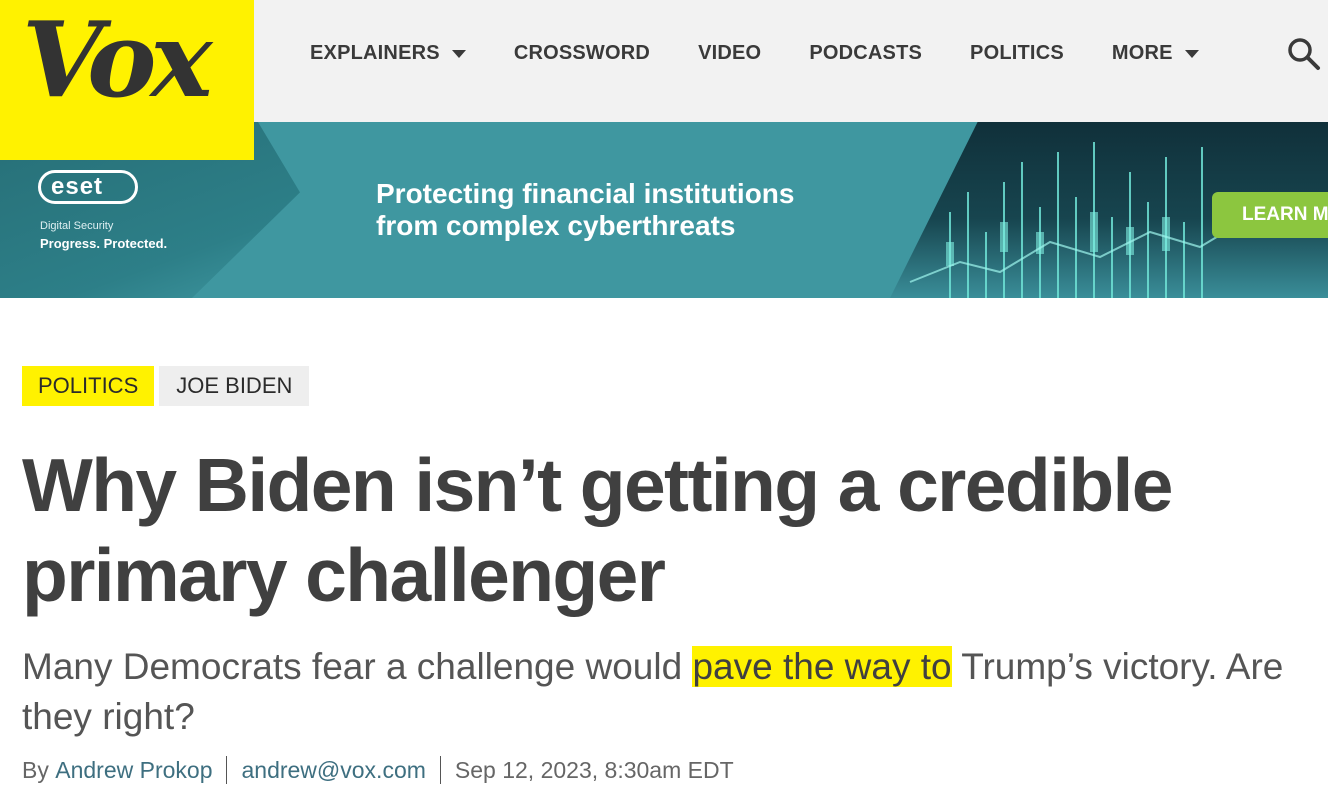  I want to click on nav-video-label: VIDEO, so click(730, 53).